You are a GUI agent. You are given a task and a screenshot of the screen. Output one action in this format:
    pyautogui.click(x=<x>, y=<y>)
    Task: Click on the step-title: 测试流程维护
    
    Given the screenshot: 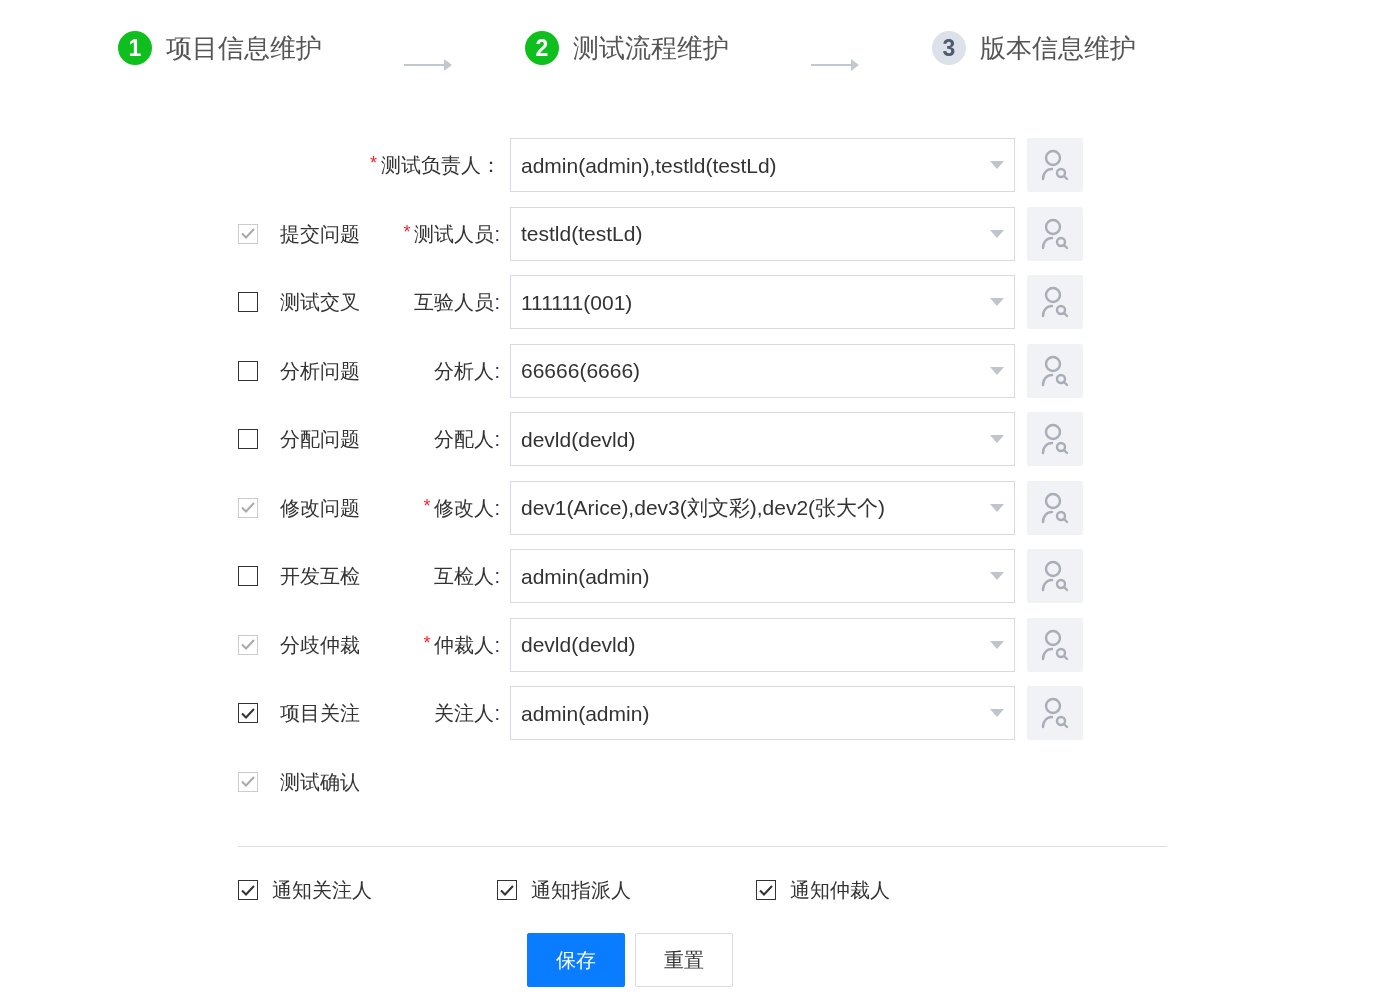 What is the action you would take?
    pyautogui.click(x=651, y=48)
    